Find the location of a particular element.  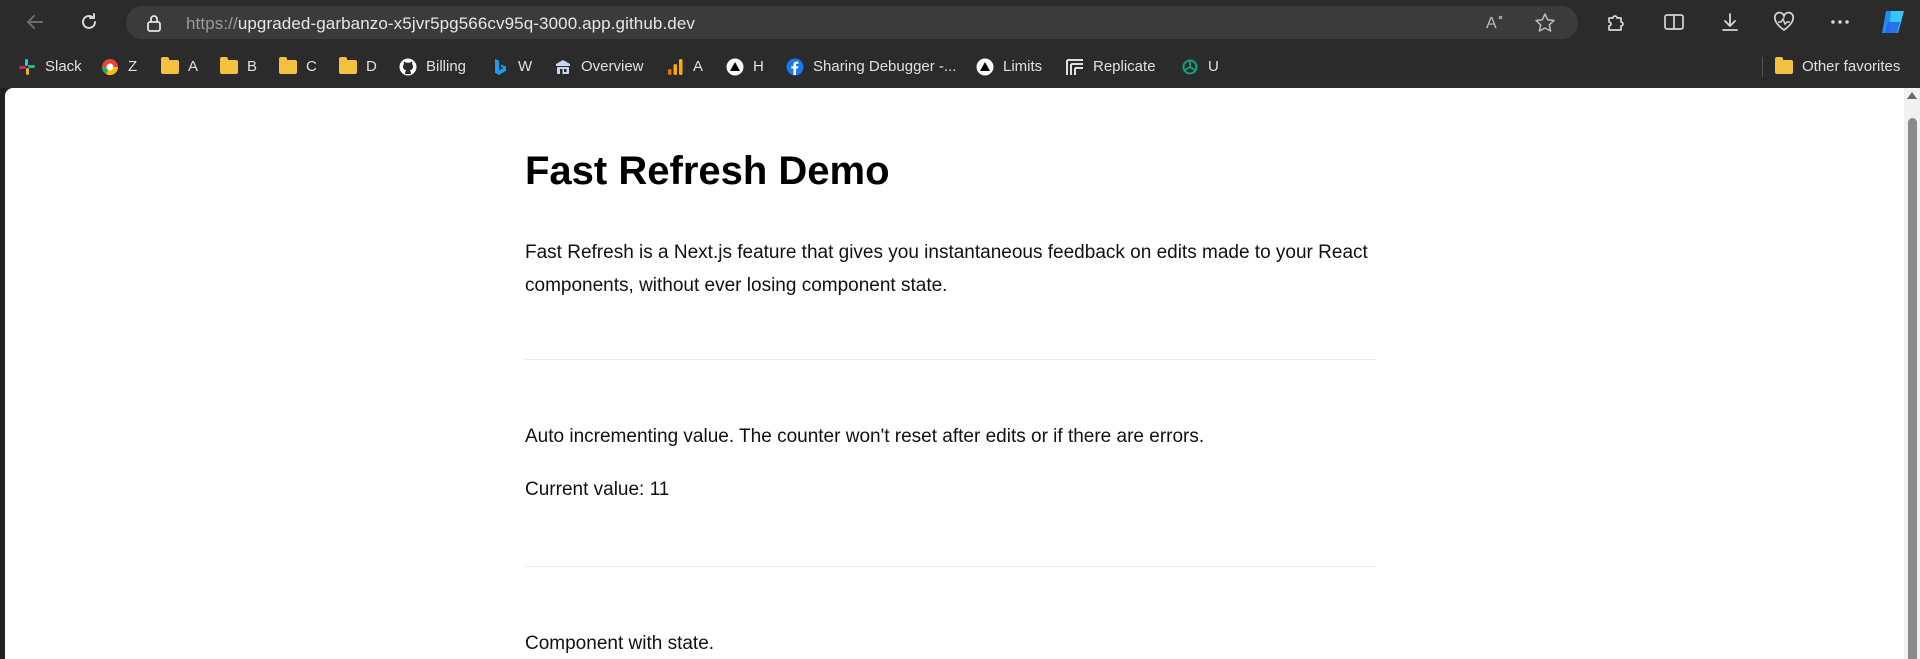

browser-essentials-button is located at coordinates (1784, 22).